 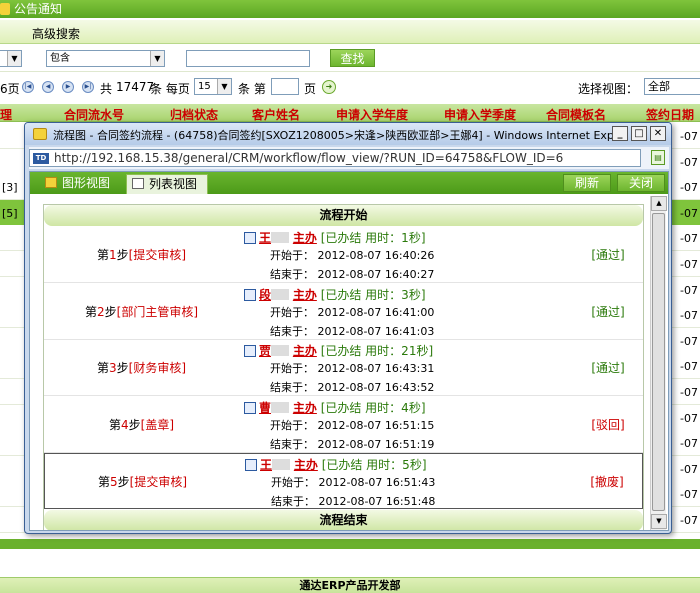 I want to click on step-result: [驳回], so click(x=608, y=424).